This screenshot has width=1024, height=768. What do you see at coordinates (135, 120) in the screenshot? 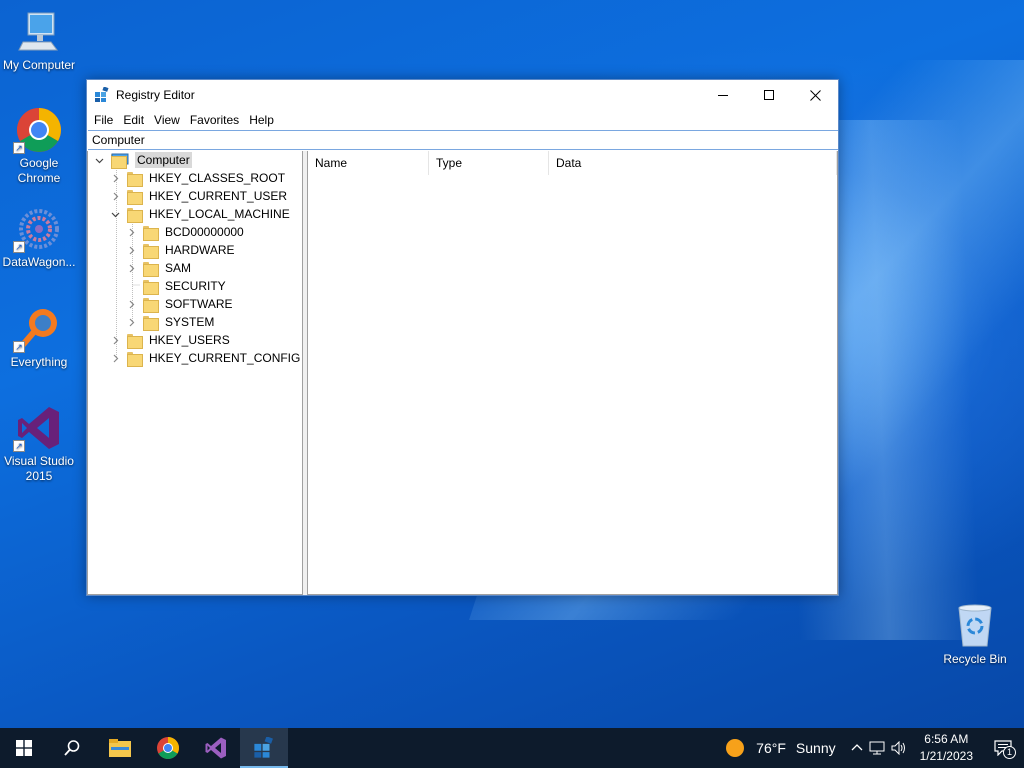
I see `menu-edit: Edit` at bounding box center [135, 120].